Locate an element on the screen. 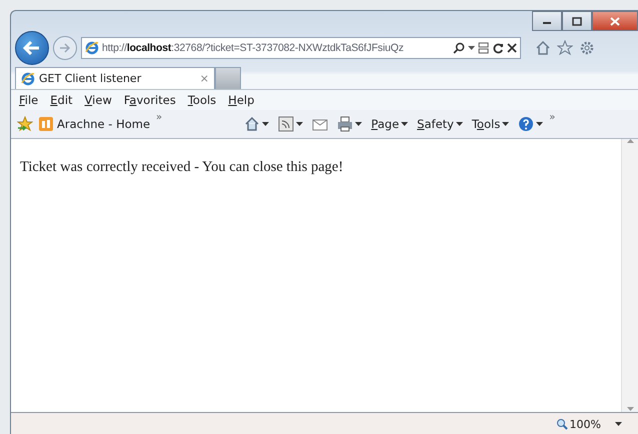  browser-tab: GET Client listener × is located at coordinates (115, 78).